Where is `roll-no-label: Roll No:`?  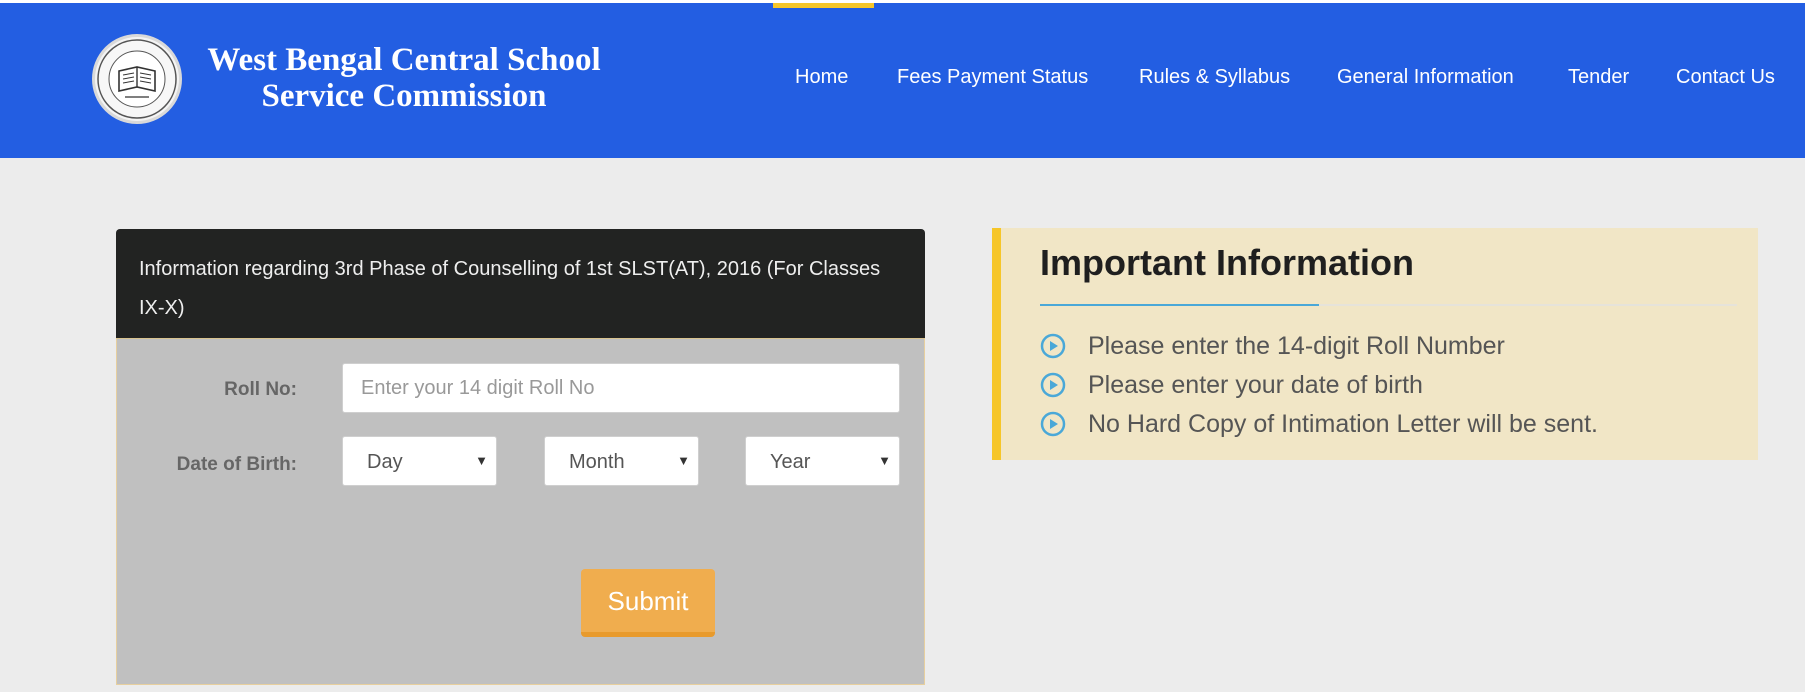 roll-no-label: Roll No: is located at coordinates (260, 389).